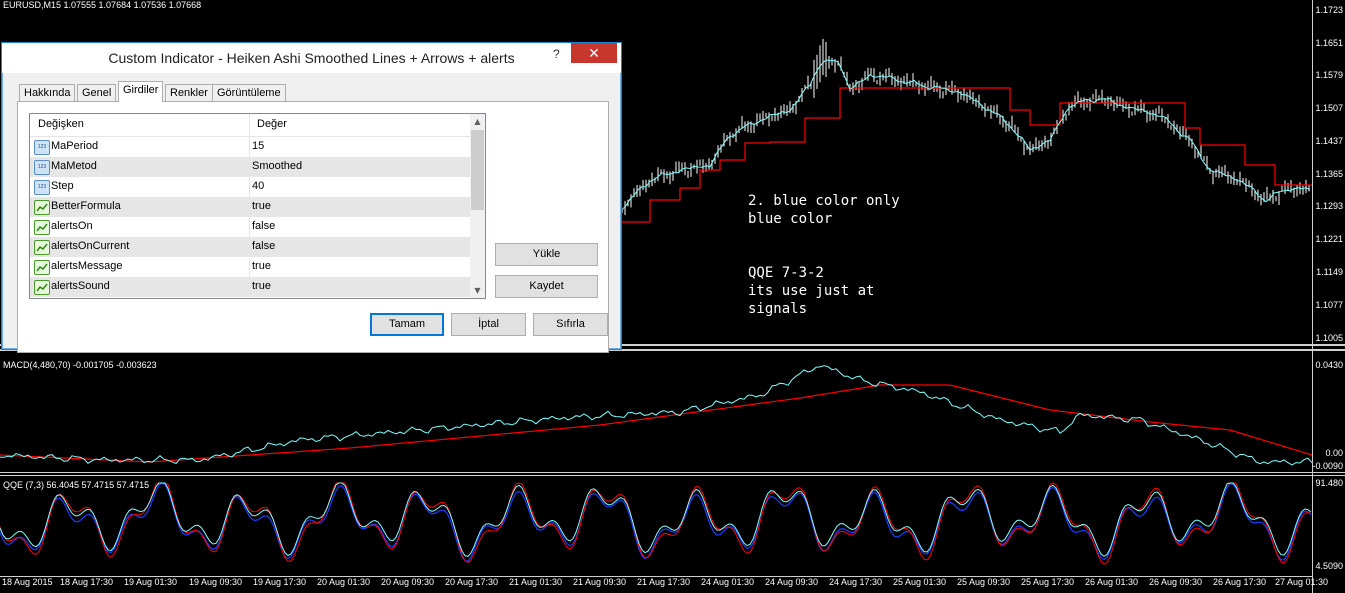 The height and width of the screenshot is (593, 1345). What do you see at coordinates (477, 290) in the screenshot?
I see `scroll-down-icon: ▼` at bounding box center [477, 290].